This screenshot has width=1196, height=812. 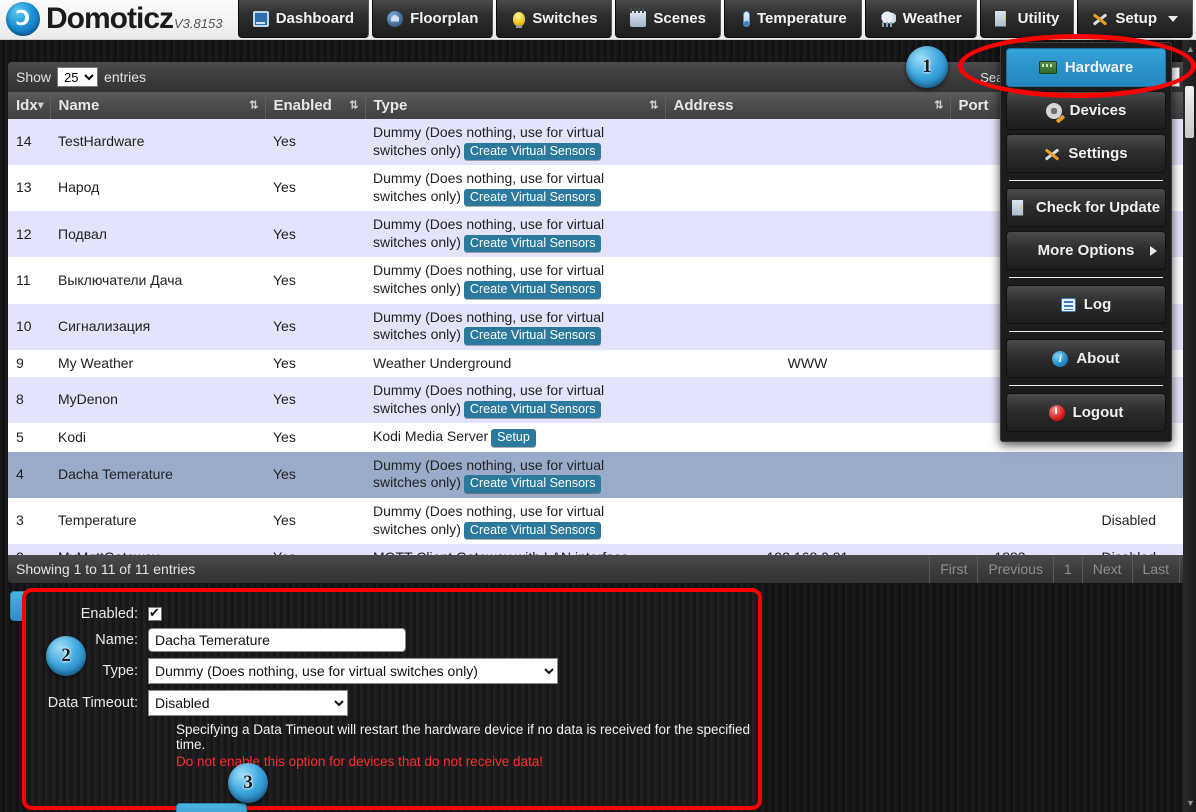 I want to click on cell-name: Temperature, so click(x=157, y=521).